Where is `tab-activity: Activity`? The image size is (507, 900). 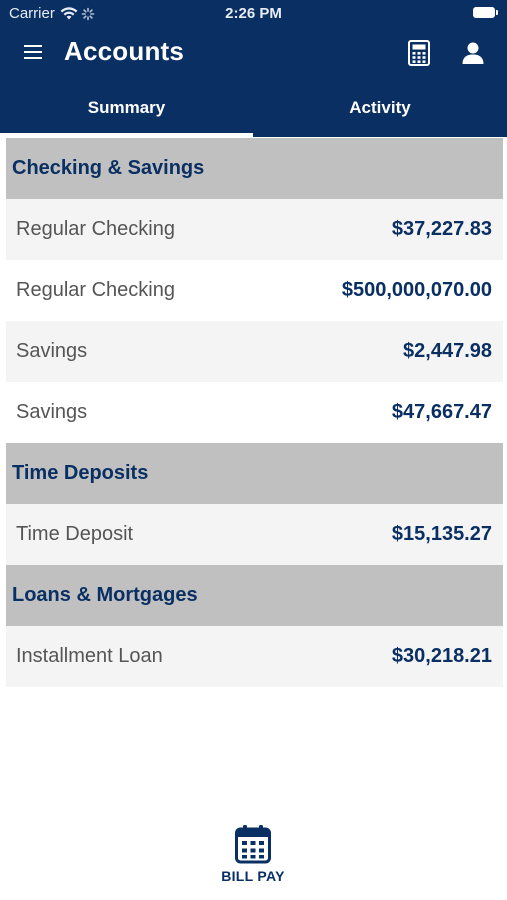 tab-activity: Activity is located at coordinates (380, 112).